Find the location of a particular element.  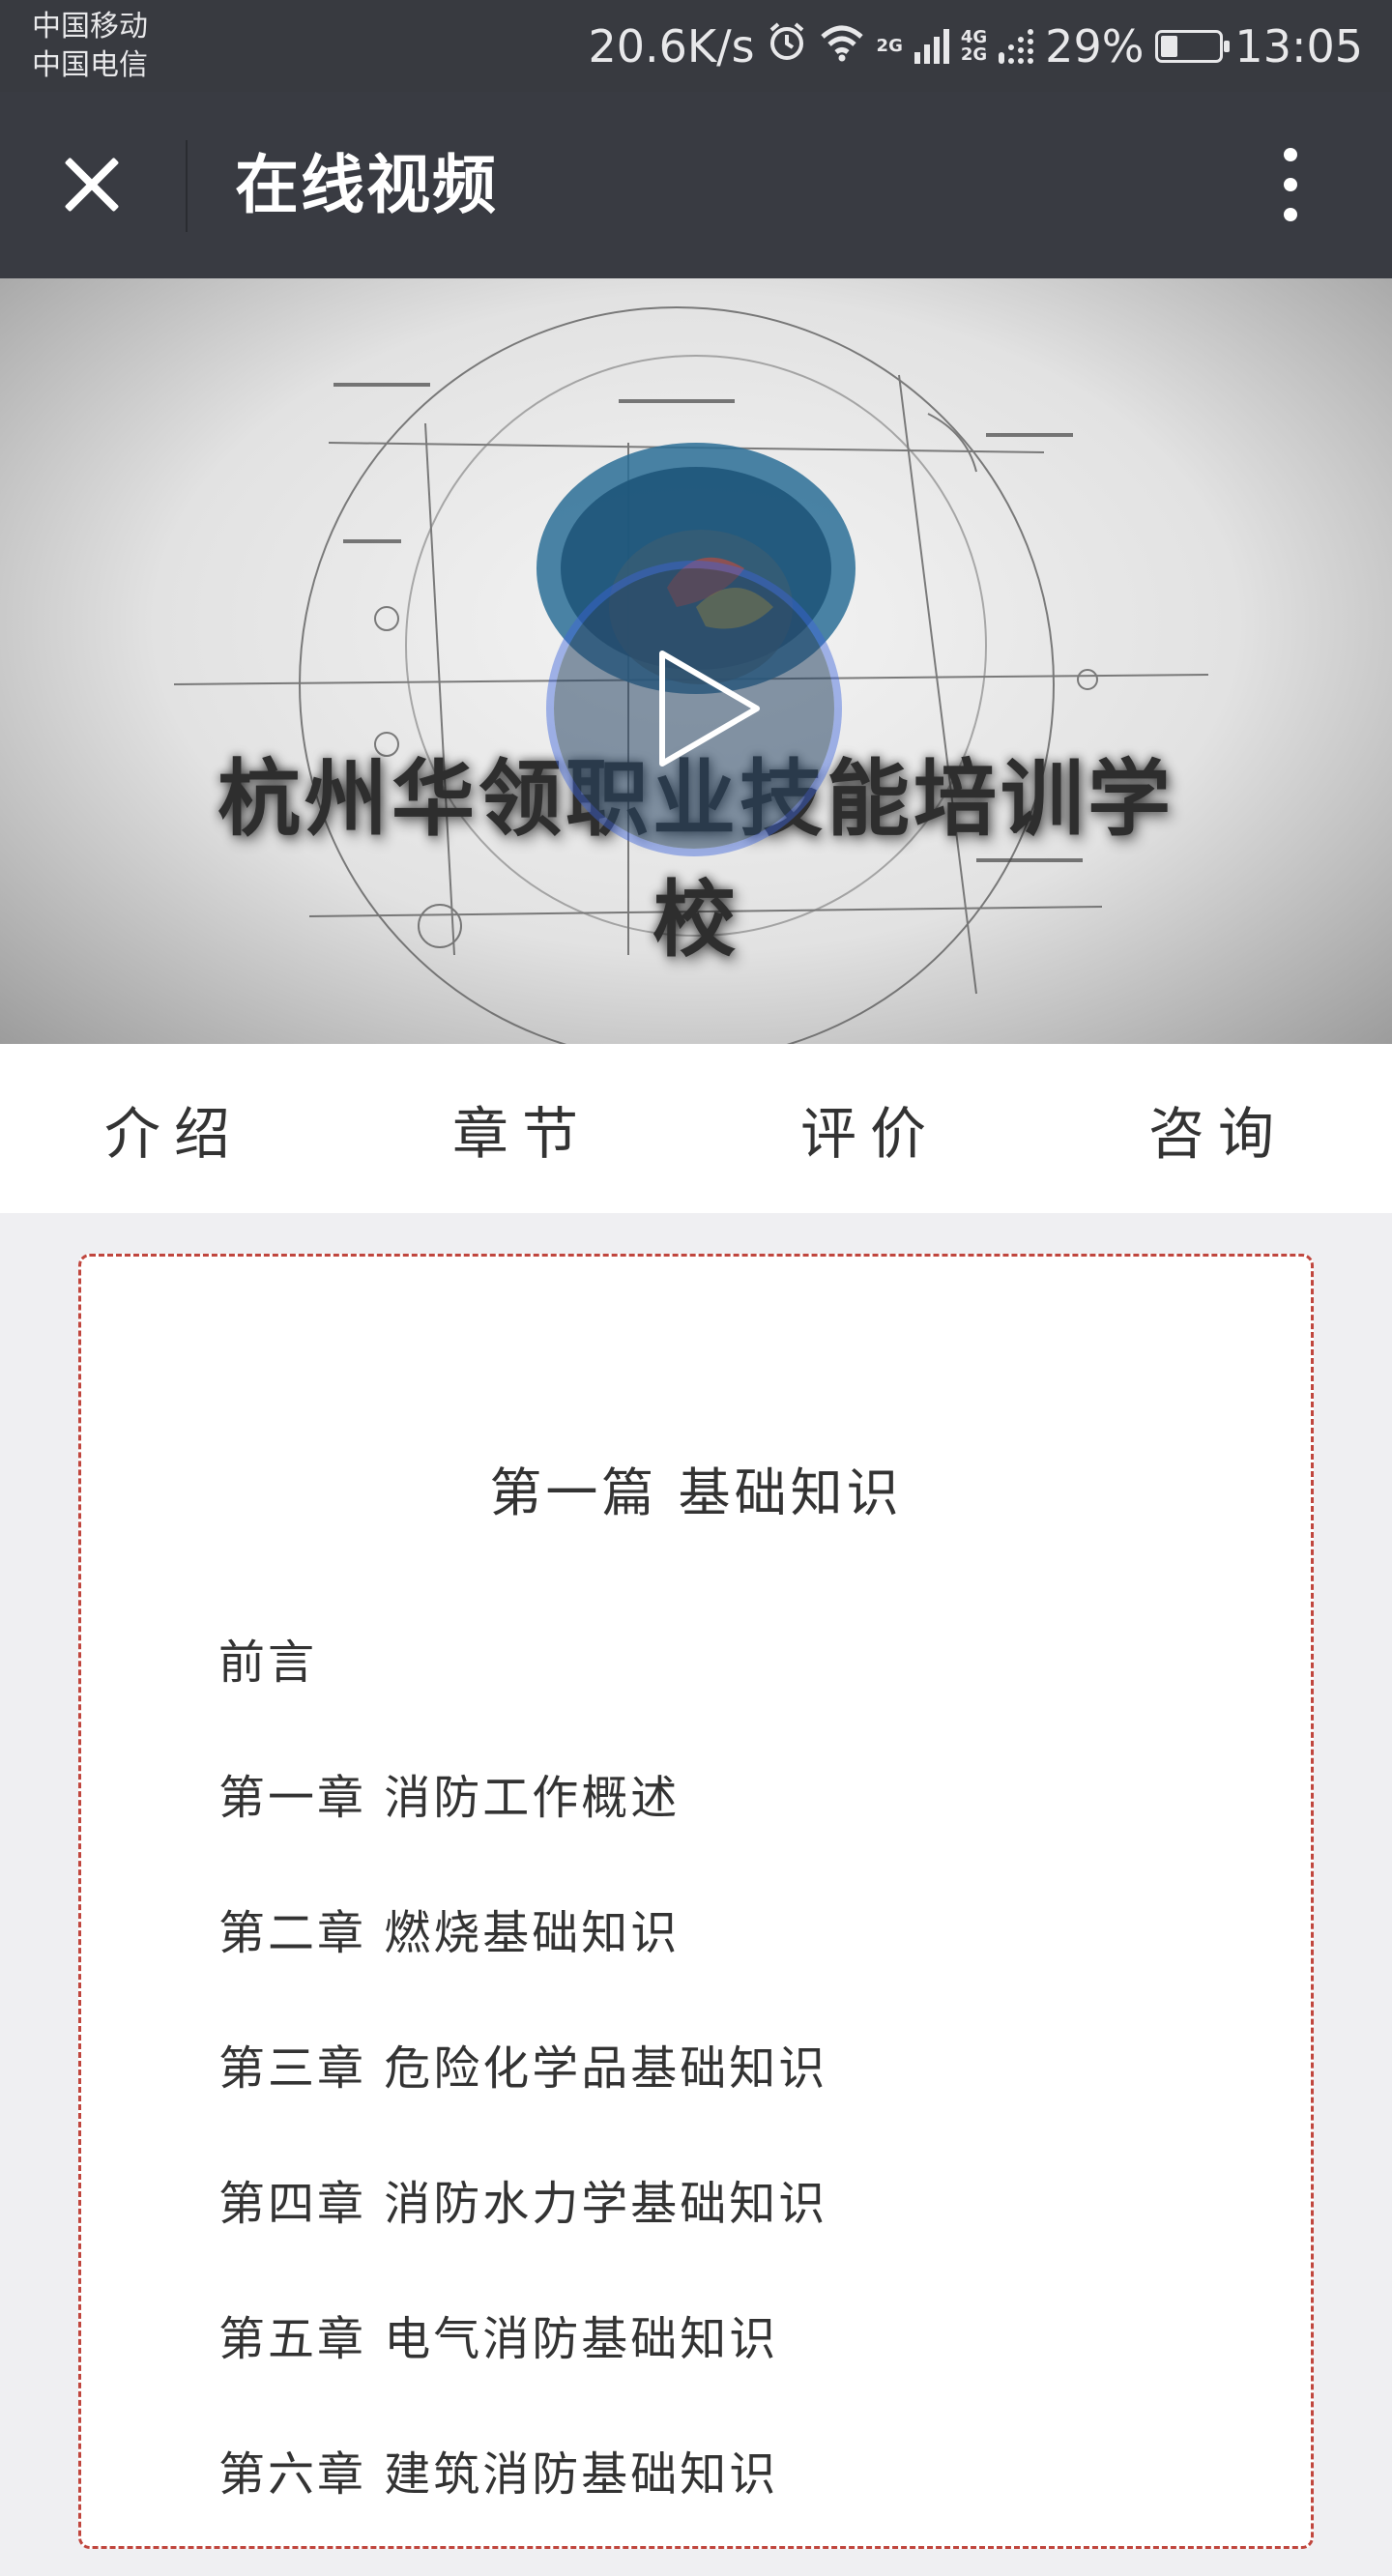

battery-percent: 29% is located at coordinates (1095, 45).